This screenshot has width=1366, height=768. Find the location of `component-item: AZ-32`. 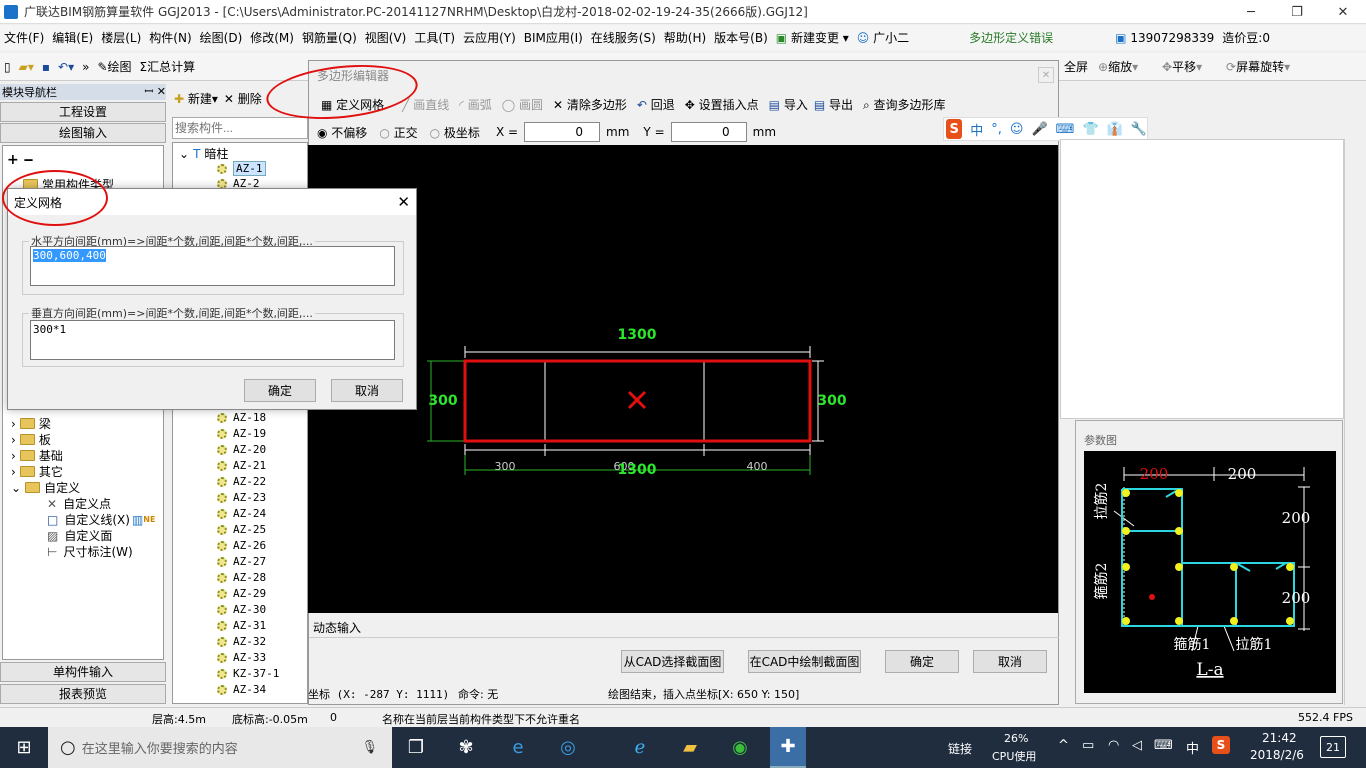

component-item: AZ-32 is located at coordinates (241, 641).